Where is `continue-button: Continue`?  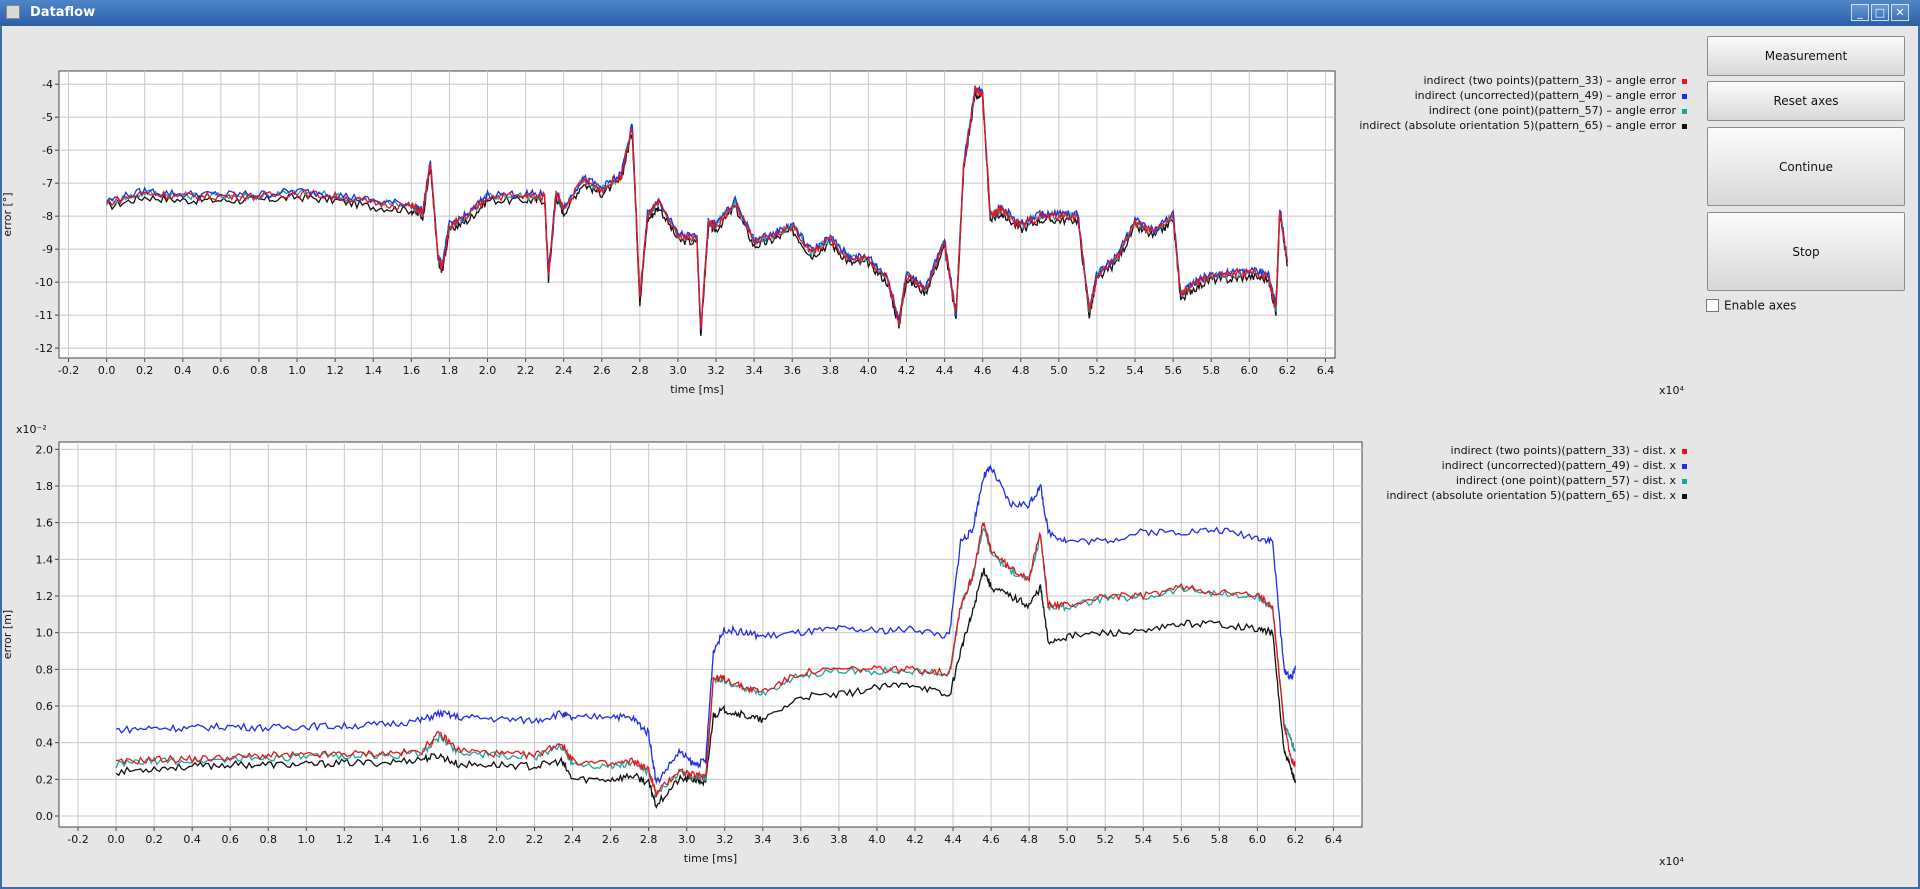 continue-button: Continue is located at coordinates (1806, 166).